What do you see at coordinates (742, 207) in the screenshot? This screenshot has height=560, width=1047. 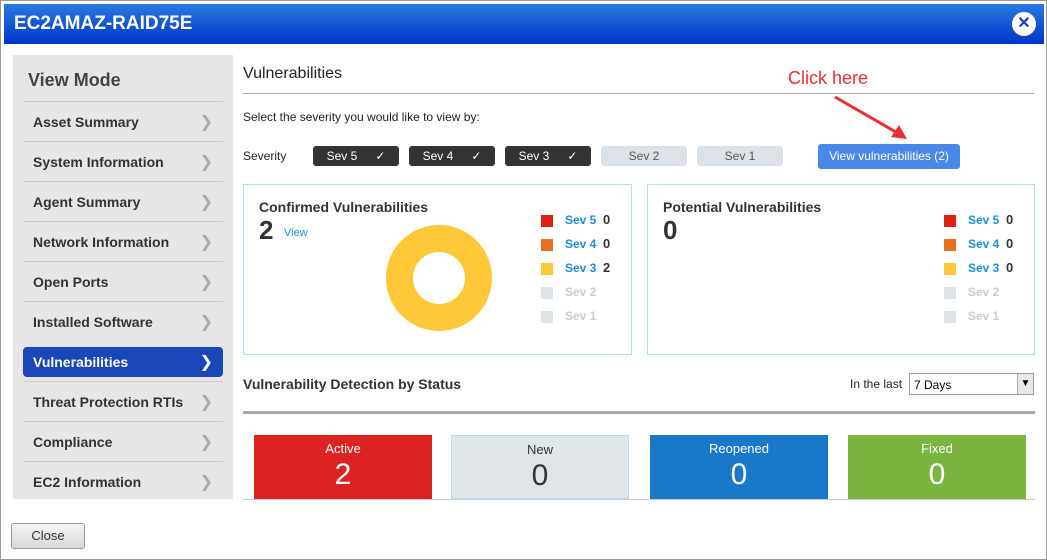 I see `potential-title: Potential Vulnerabilities` at bounding box center [742, 207].